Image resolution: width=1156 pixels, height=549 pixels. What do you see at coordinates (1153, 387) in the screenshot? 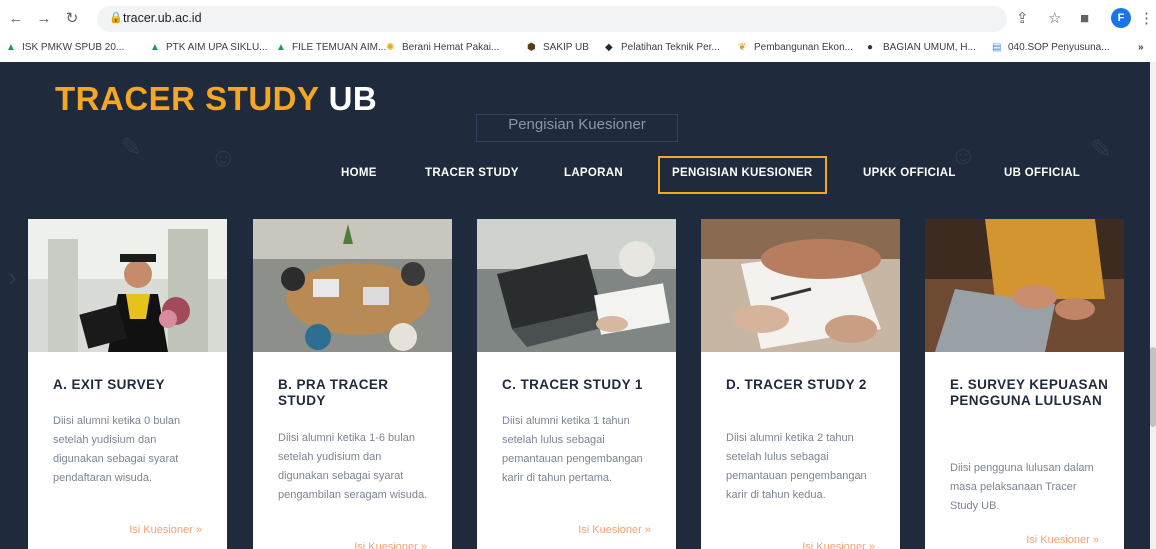
I see `scrollbar-thumb` at bounding box center [1153, 387].